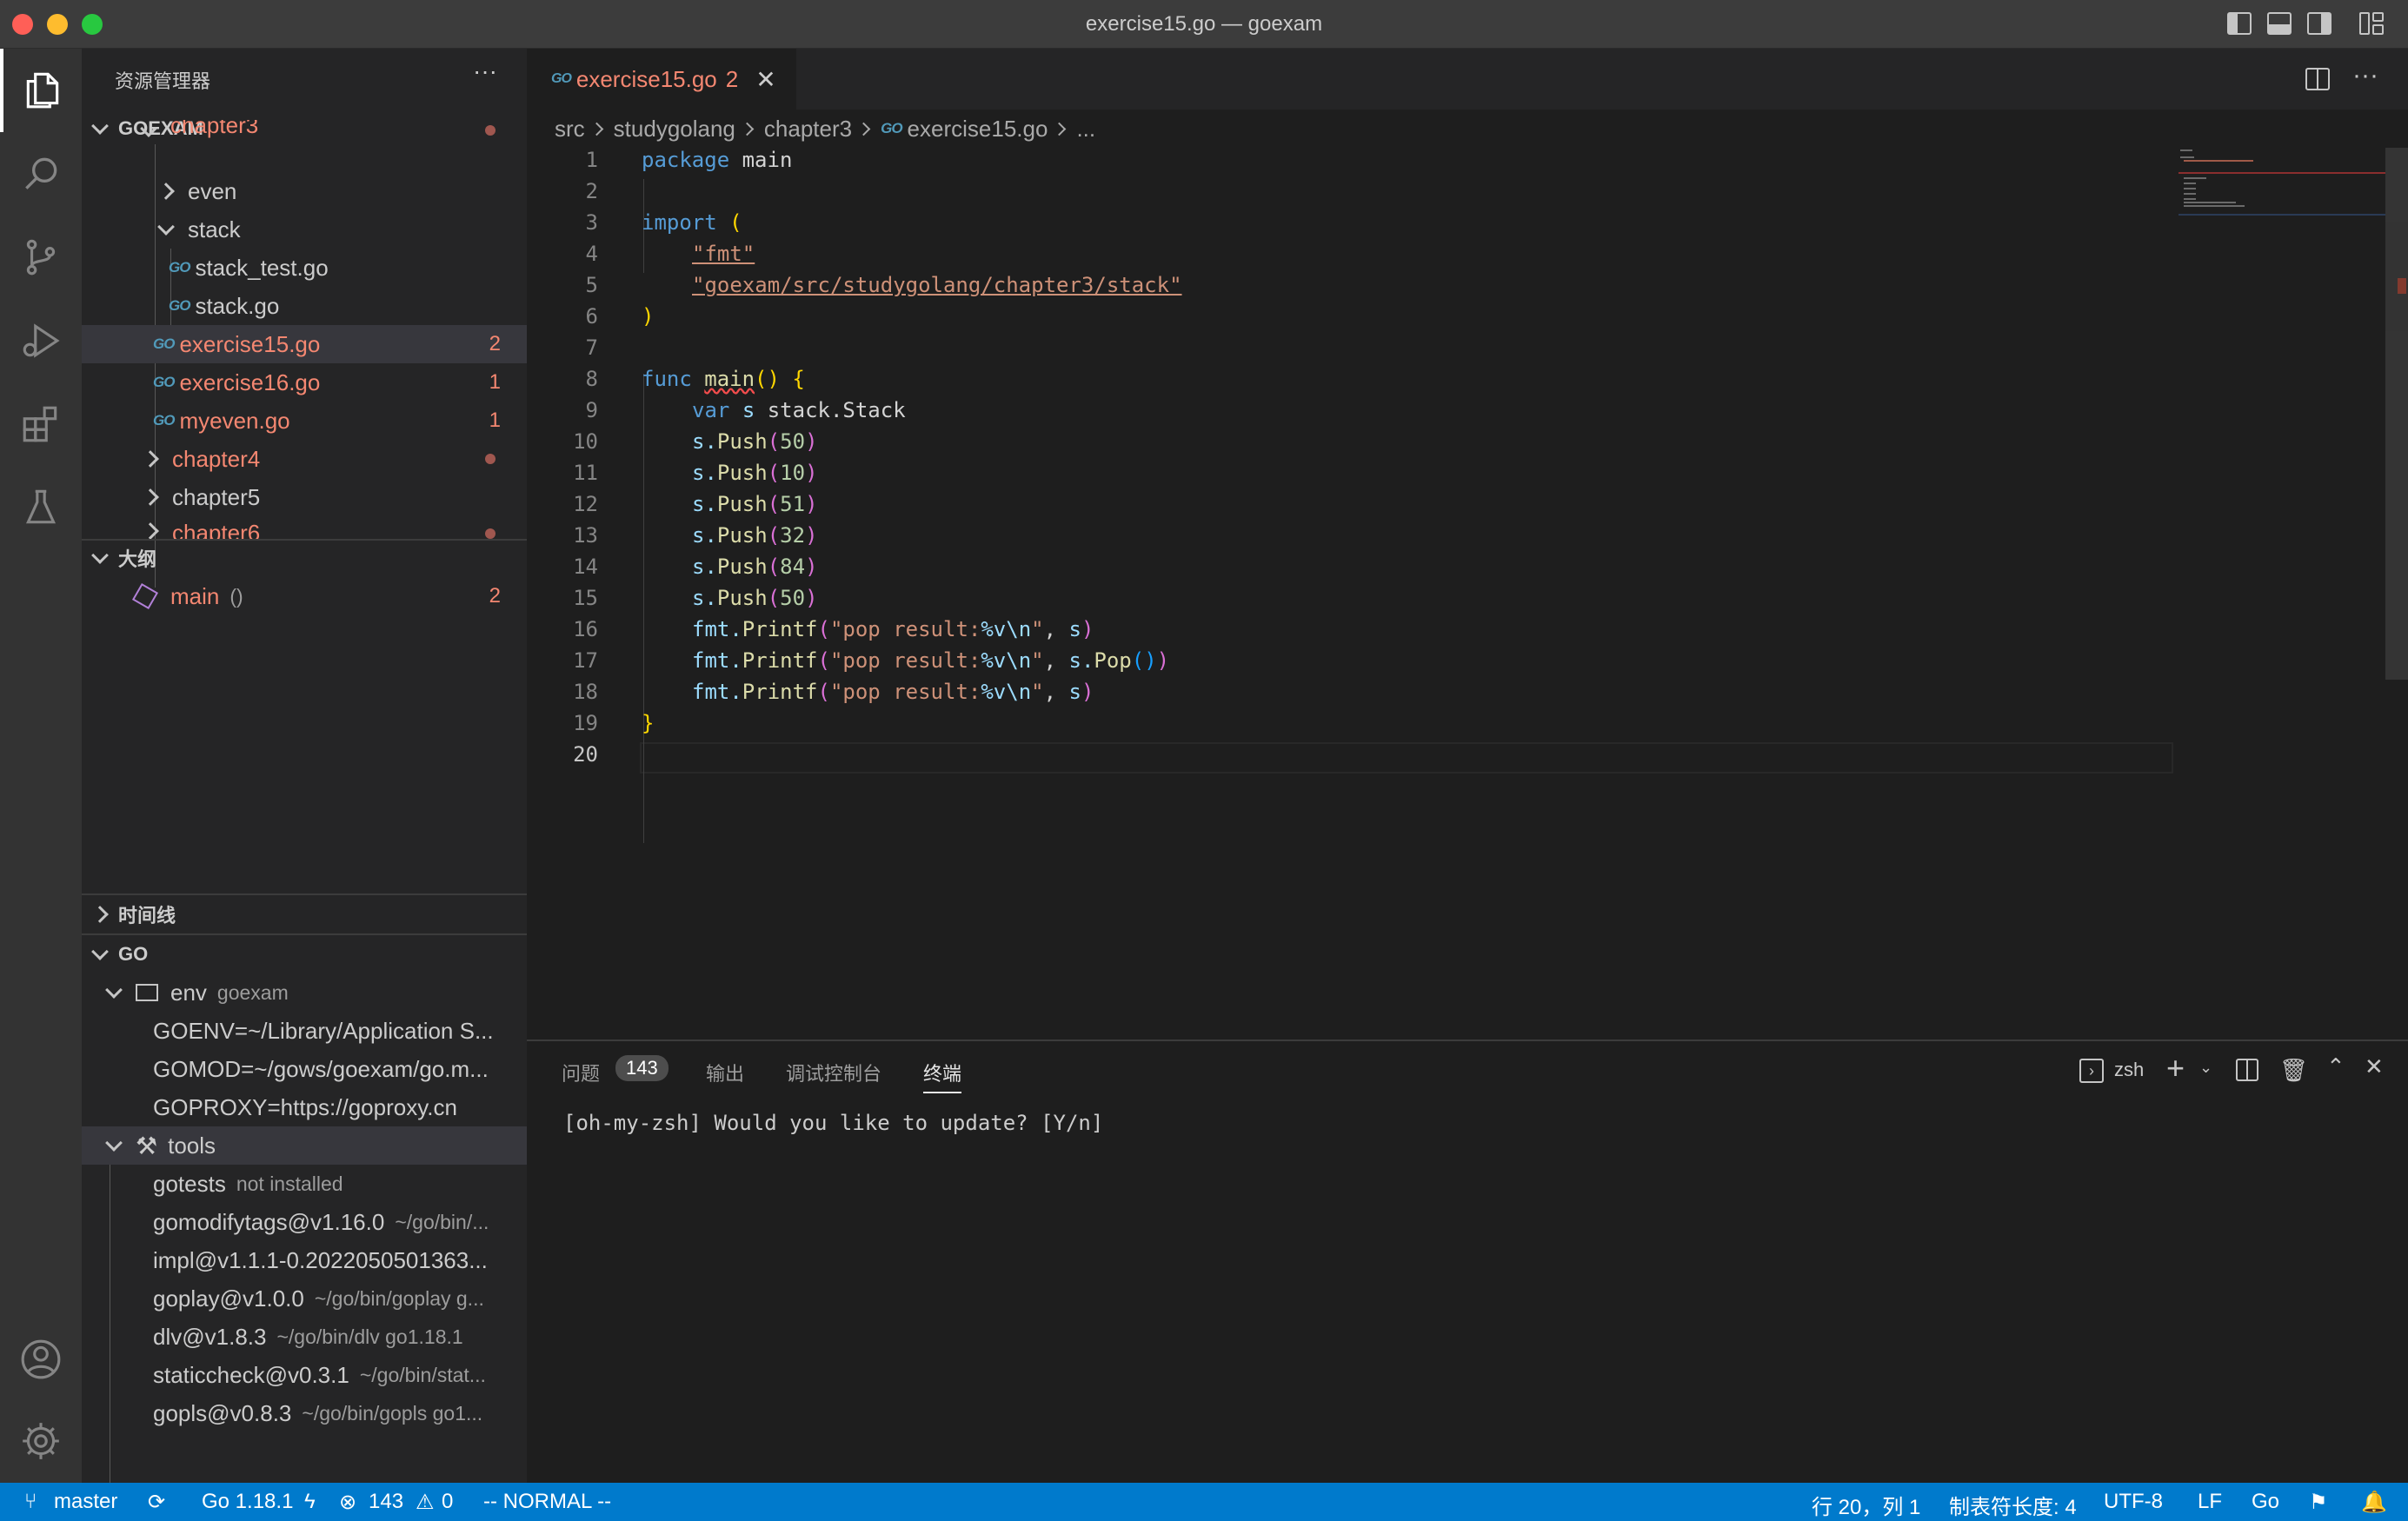  I want to click on warning-icon: ⚠, so click(425, 1502).